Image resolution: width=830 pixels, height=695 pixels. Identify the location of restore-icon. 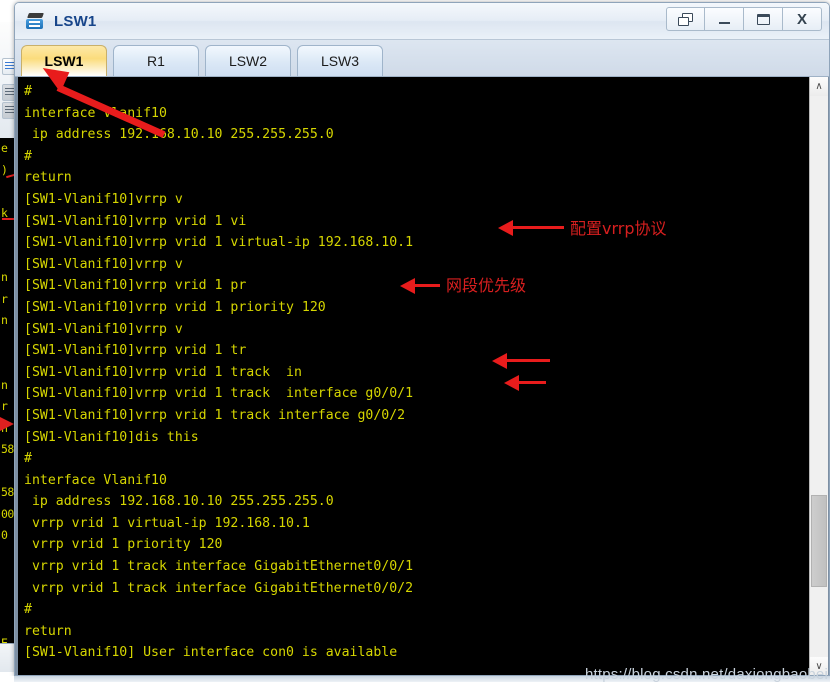
(685, 19).